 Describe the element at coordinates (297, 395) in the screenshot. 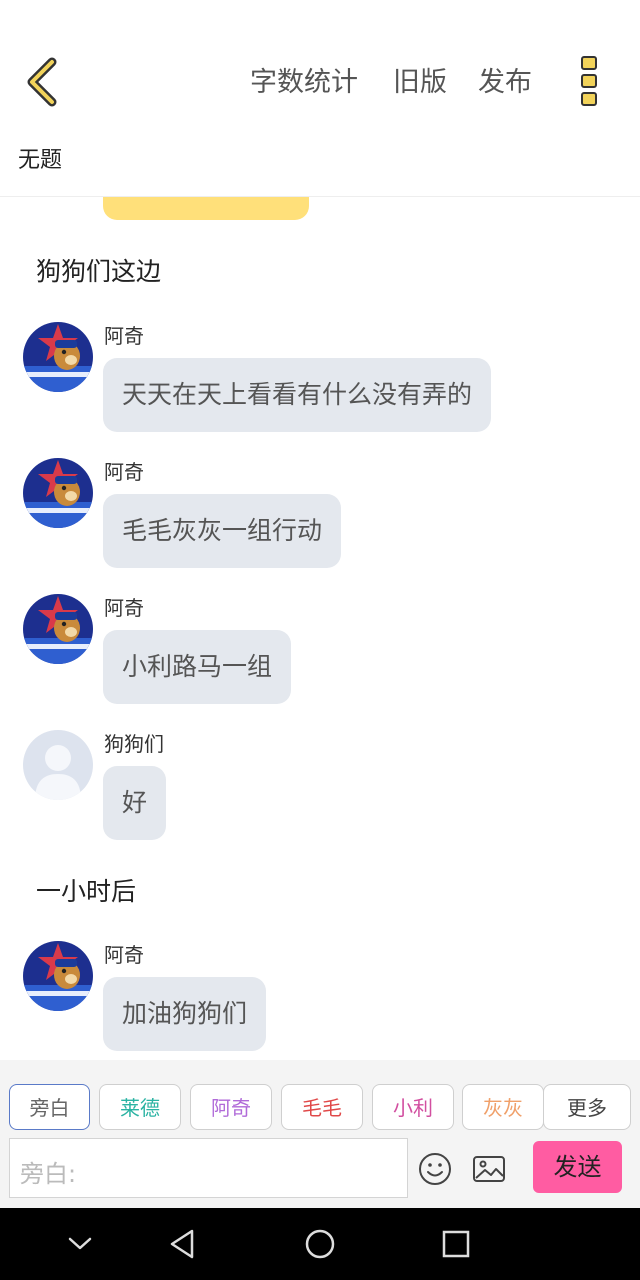

I see `message-bubble: 天天在天上看看有什么没有弄的` at that location.